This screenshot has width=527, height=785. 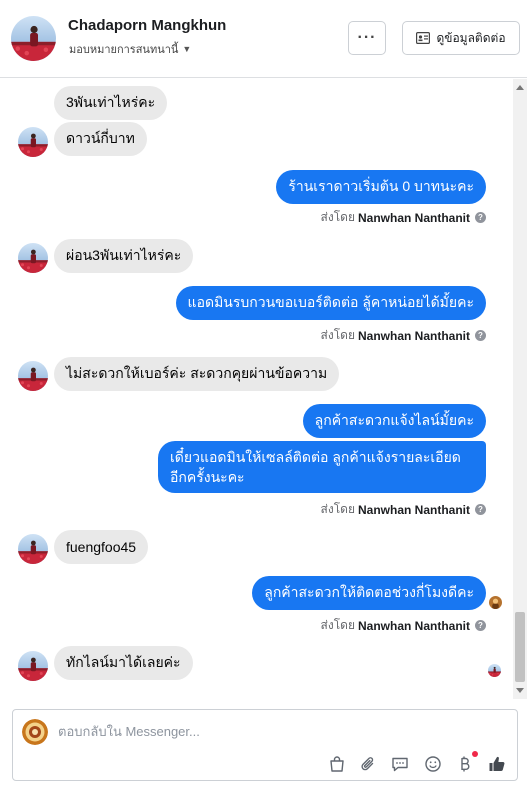 I want to click on reply-composer, so click(x=265, y=745).